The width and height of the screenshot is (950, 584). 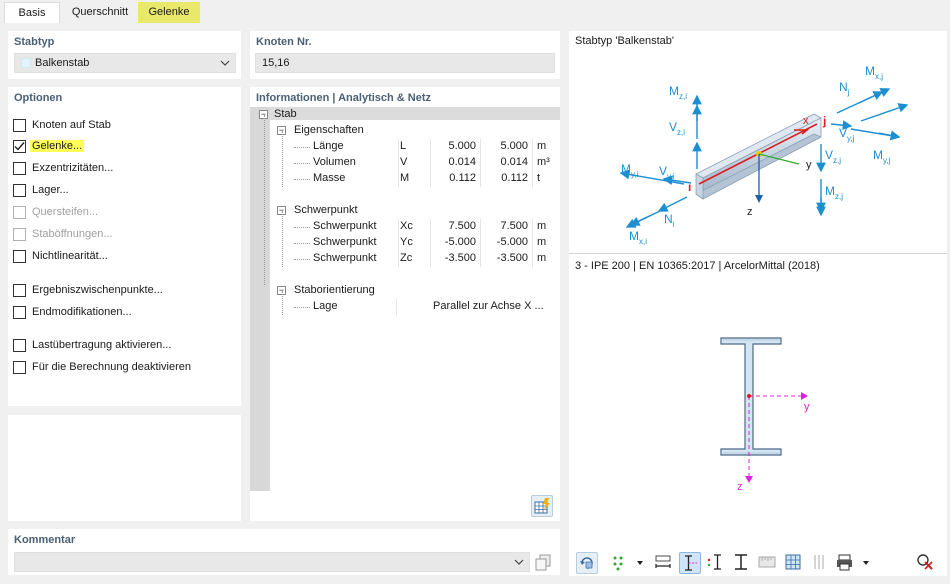 I want to click on printer-icon, so click(x=853, y=562).